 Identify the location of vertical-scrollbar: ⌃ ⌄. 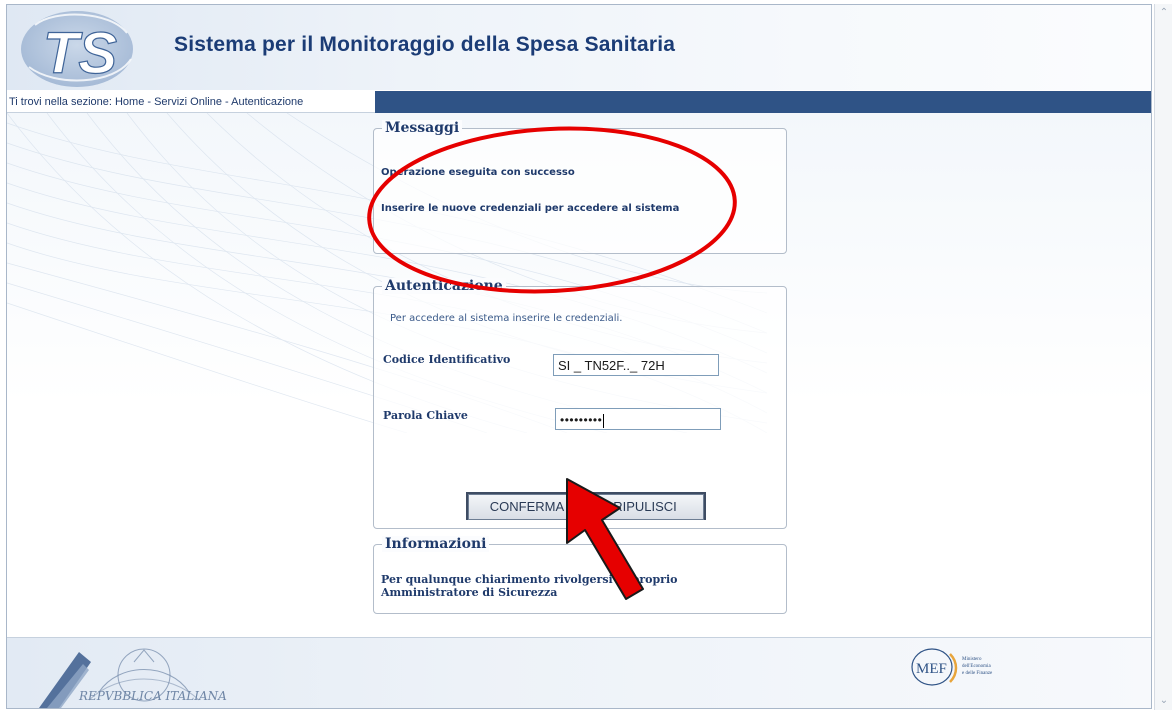
(1163, 357).